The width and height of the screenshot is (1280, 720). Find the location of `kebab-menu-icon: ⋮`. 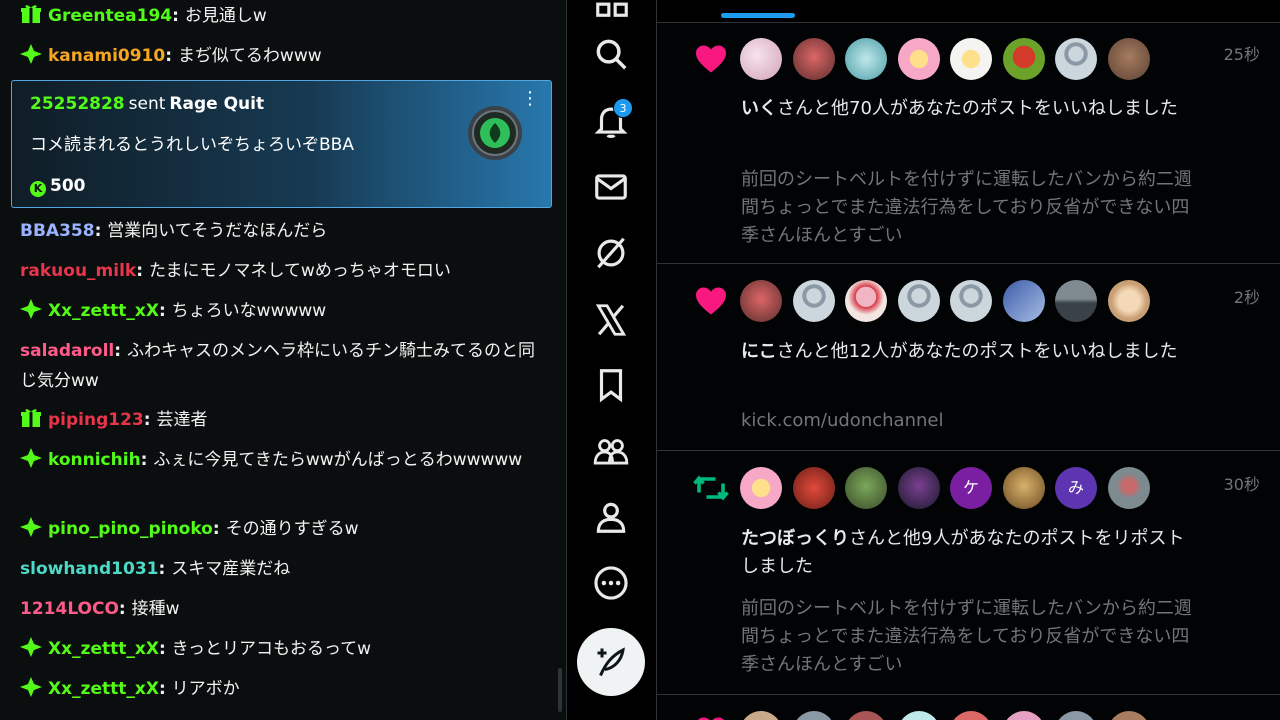

kebab-menu-icon: ⋮ is located at coordinates (530, 99).